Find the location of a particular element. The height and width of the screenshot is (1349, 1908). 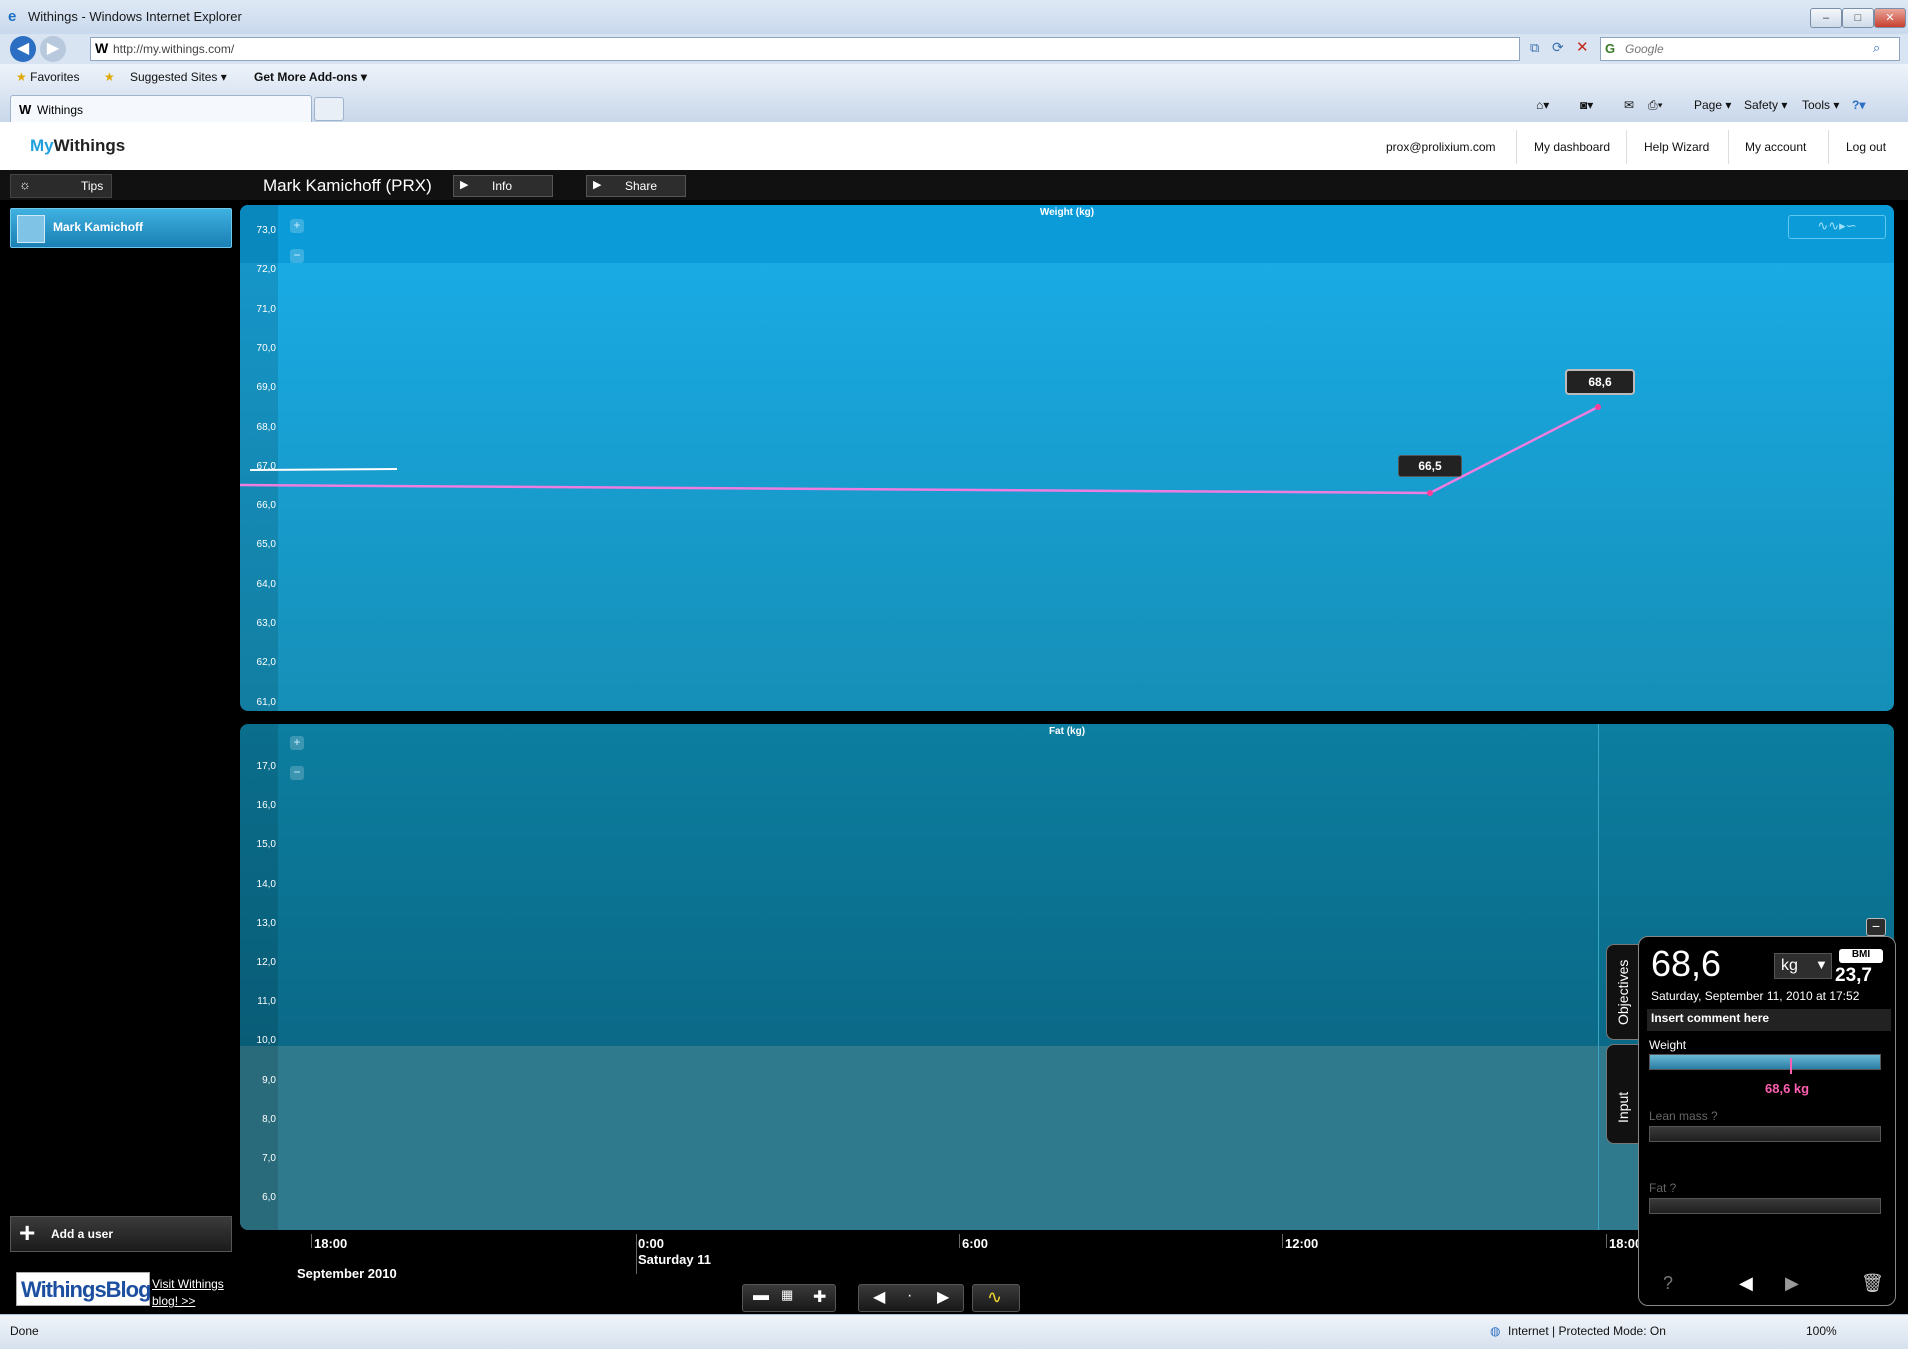

previous-measure-button: ◀ is located at coordinates (1746, 1283).